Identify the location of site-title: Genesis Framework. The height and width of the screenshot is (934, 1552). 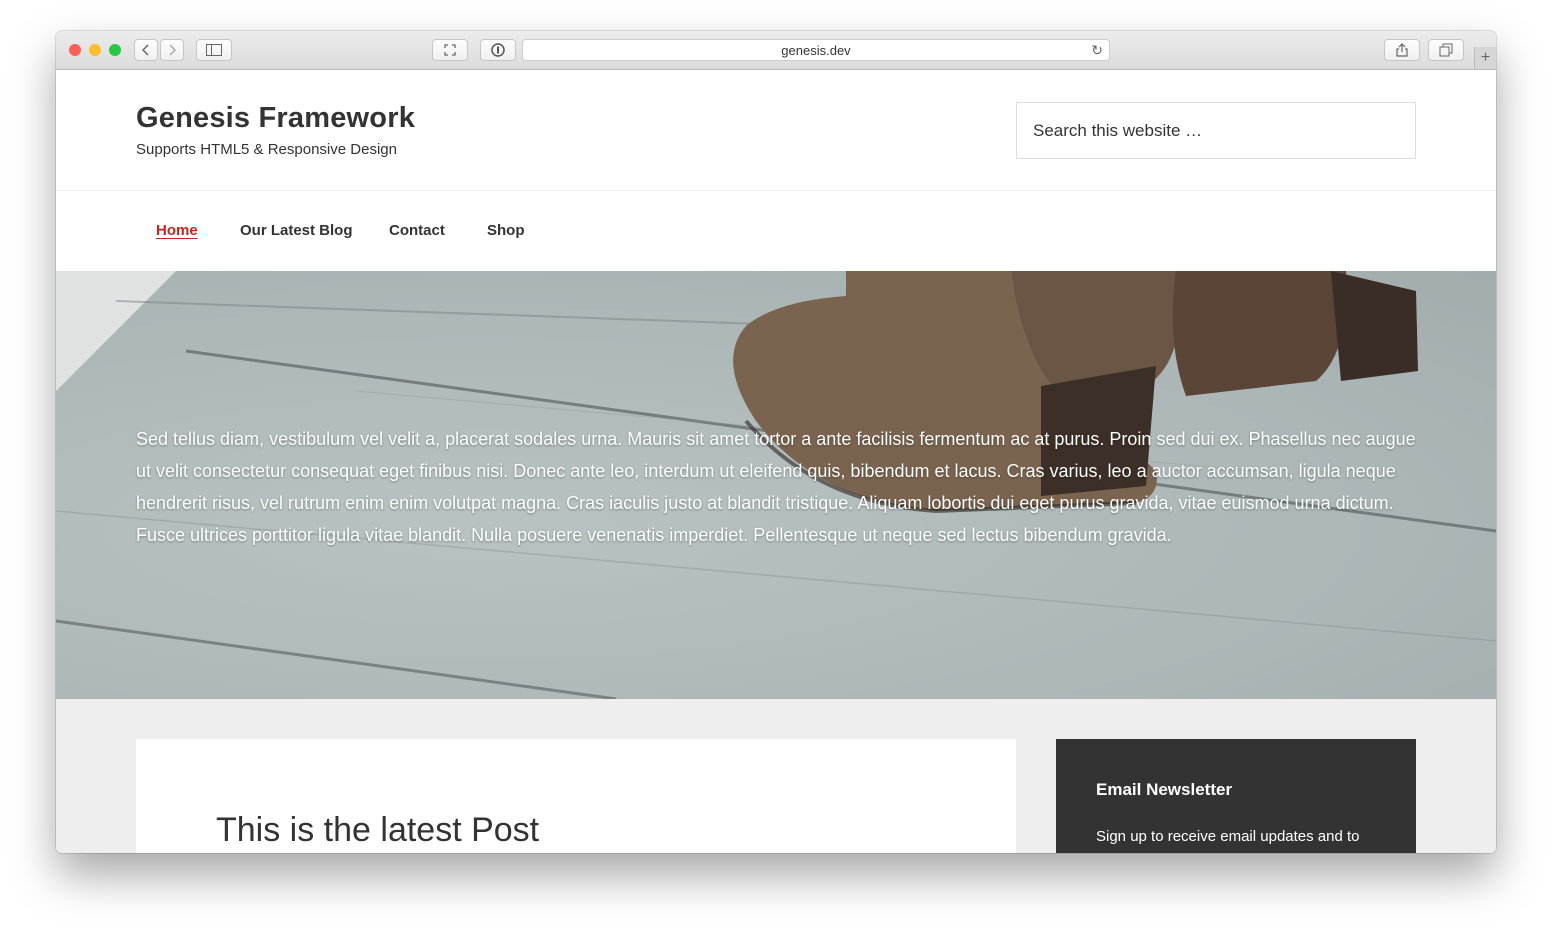
(275, 118).